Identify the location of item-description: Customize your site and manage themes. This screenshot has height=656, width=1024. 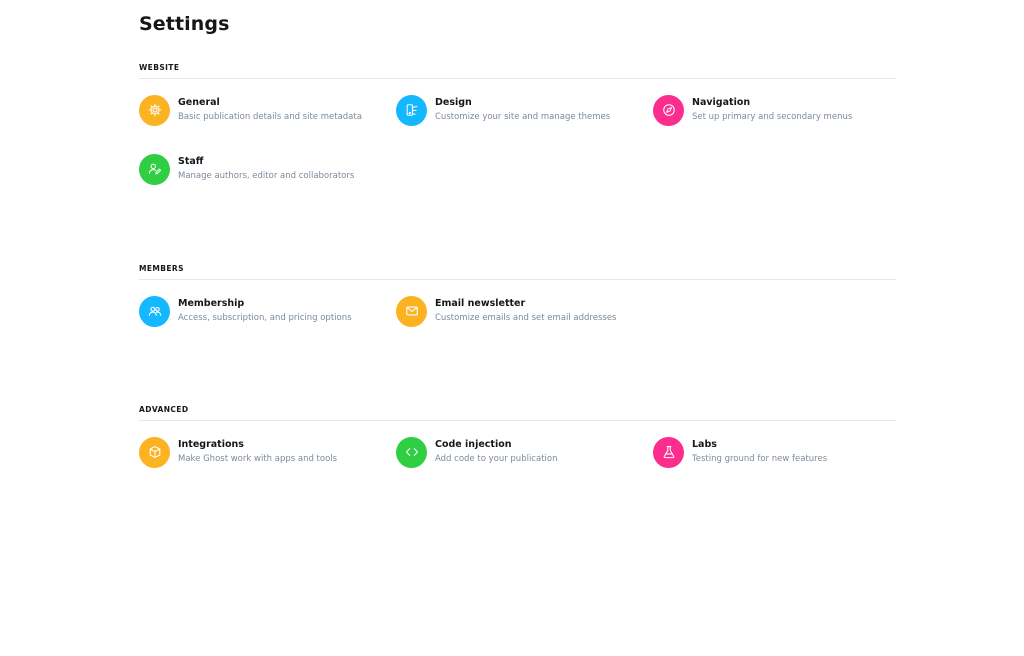
(523, 117).